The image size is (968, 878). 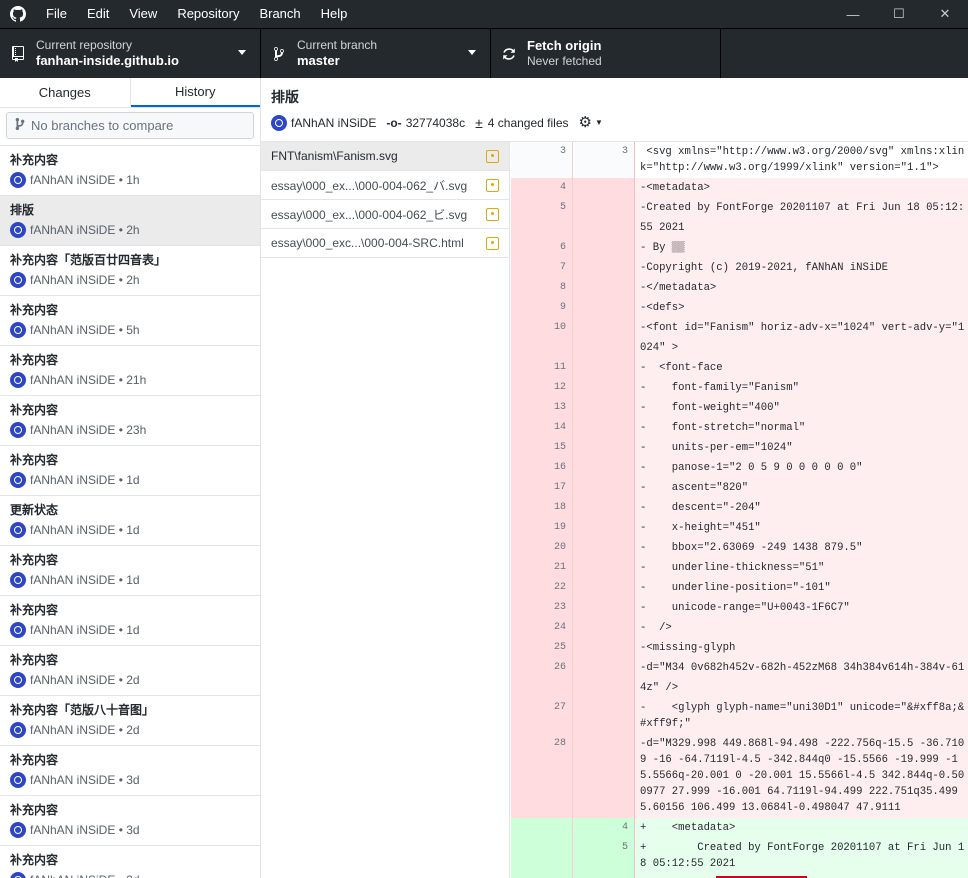 What do you see at coordinates (334, 14) in the screenshot?
I see `menu-help: Help` at bounding box center [334, 14].